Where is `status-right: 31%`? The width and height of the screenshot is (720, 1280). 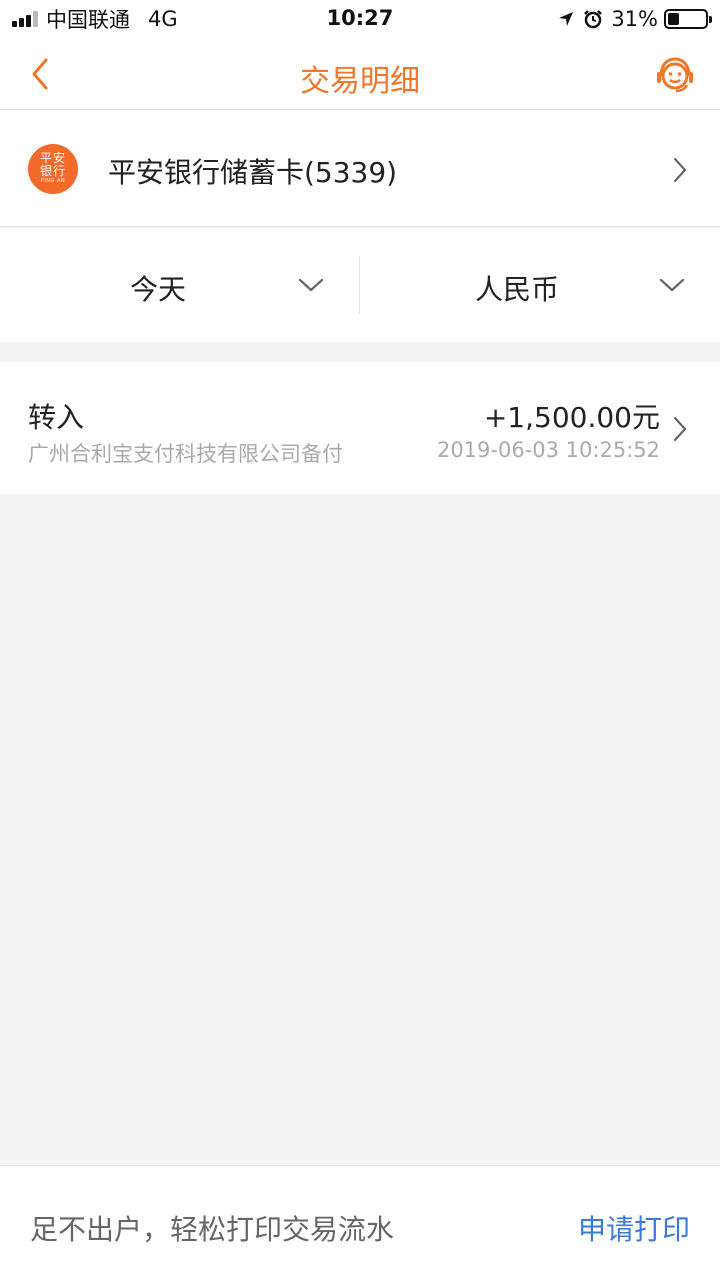 status-right: 31% is located at coordinates (634, 19).